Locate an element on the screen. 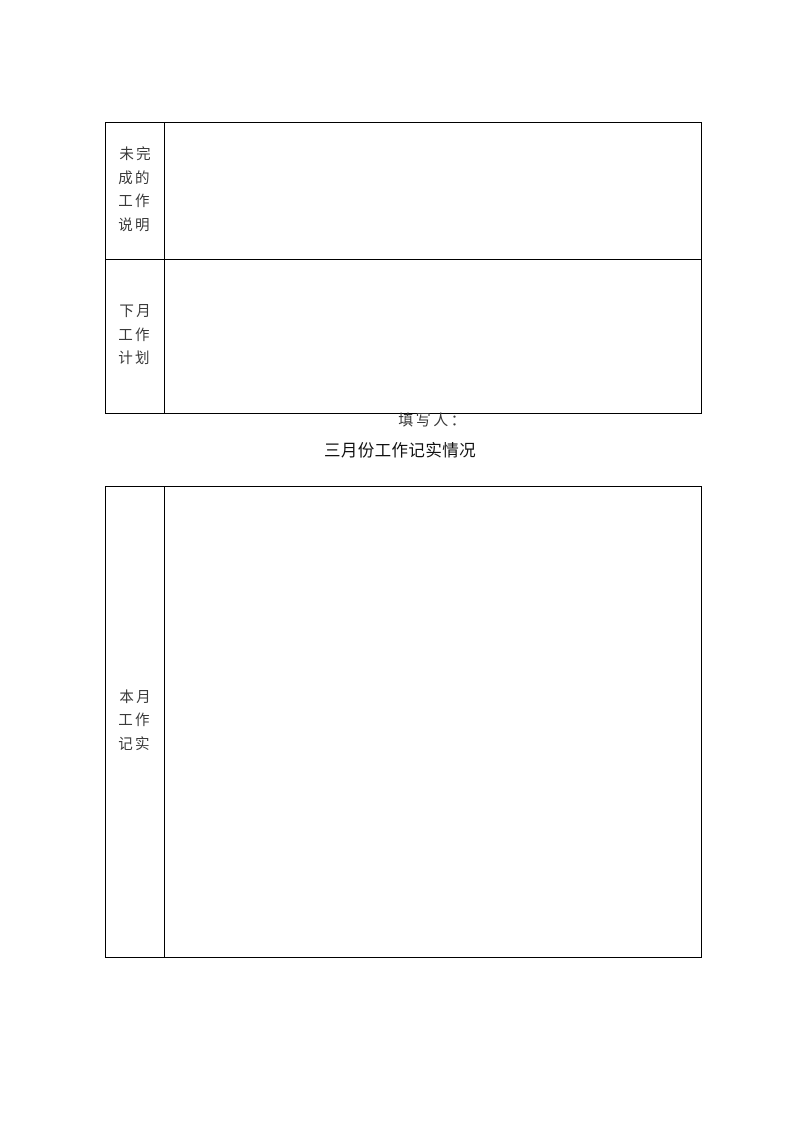  entry-cell-unfinished-work is located at coordinates (433, 191).